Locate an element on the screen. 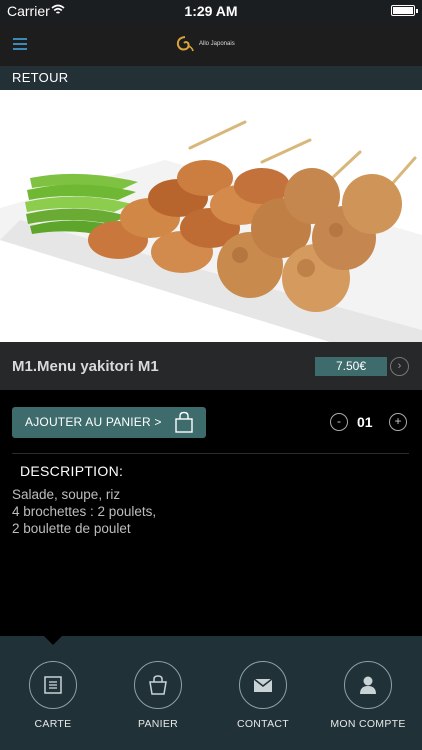  tab-mon-compte: MON COMPTE is located at coordinates (368, 695).